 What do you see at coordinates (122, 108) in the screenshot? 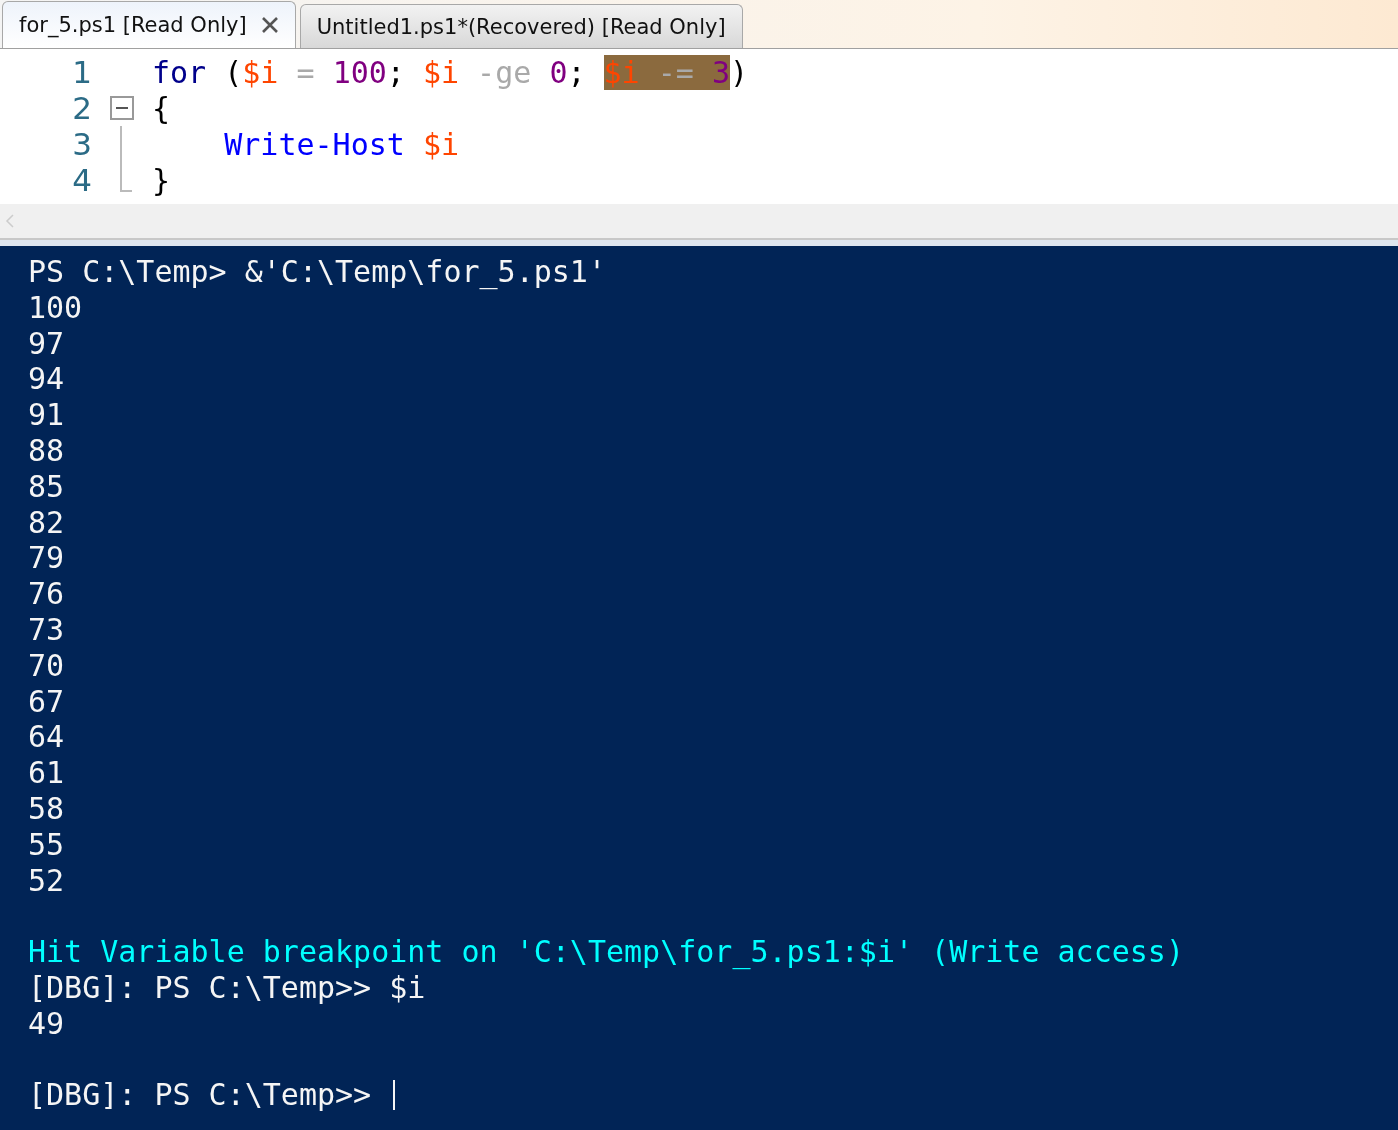
I see `collapse-icon` at bounding box center [122, 108].